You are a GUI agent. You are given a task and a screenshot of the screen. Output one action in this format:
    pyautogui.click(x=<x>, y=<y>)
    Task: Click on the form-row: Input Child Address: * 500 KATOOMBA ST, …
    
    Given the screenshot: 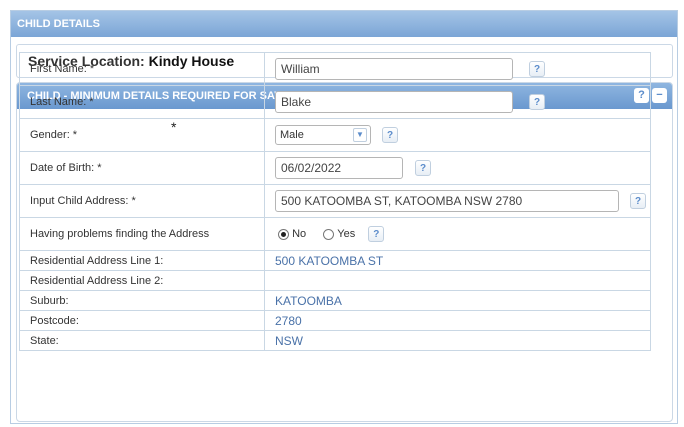 What is the action you would take?
    pyautogui.click(x=335, y=201)
    